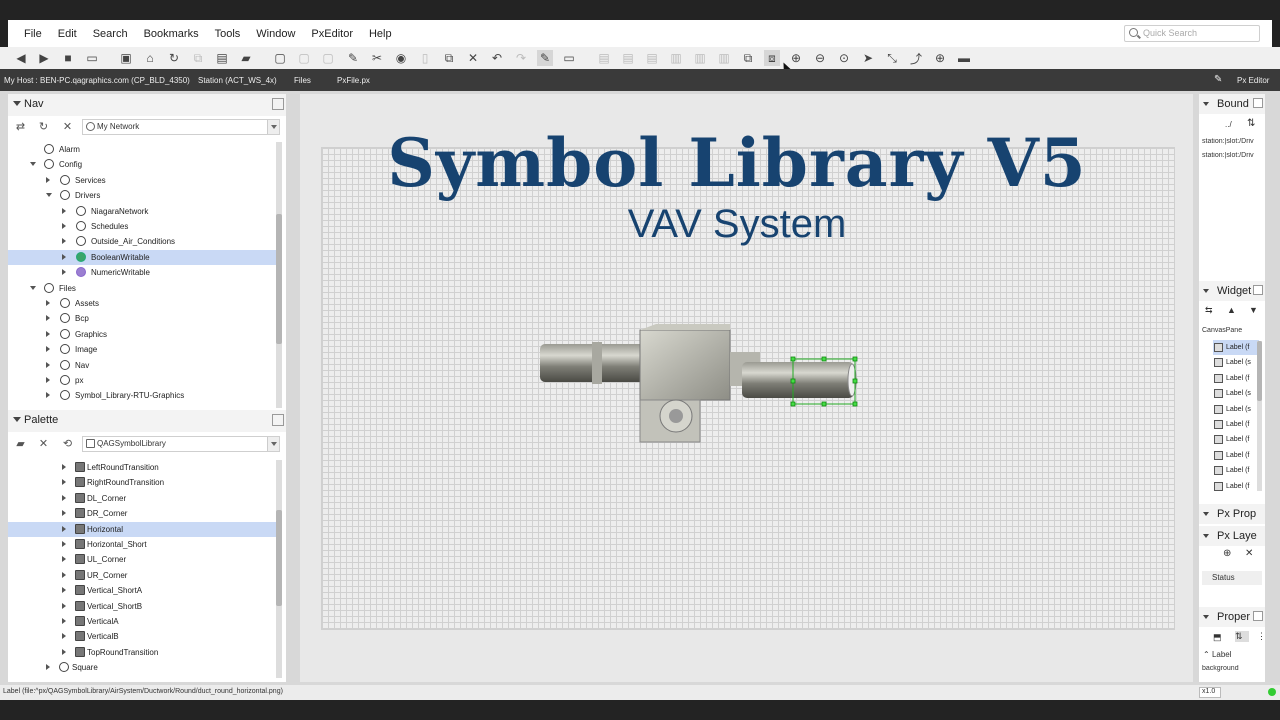 This screenshot has height=720, width=1280. I want to click on copy-icon: ⧉, so click(198, 58).